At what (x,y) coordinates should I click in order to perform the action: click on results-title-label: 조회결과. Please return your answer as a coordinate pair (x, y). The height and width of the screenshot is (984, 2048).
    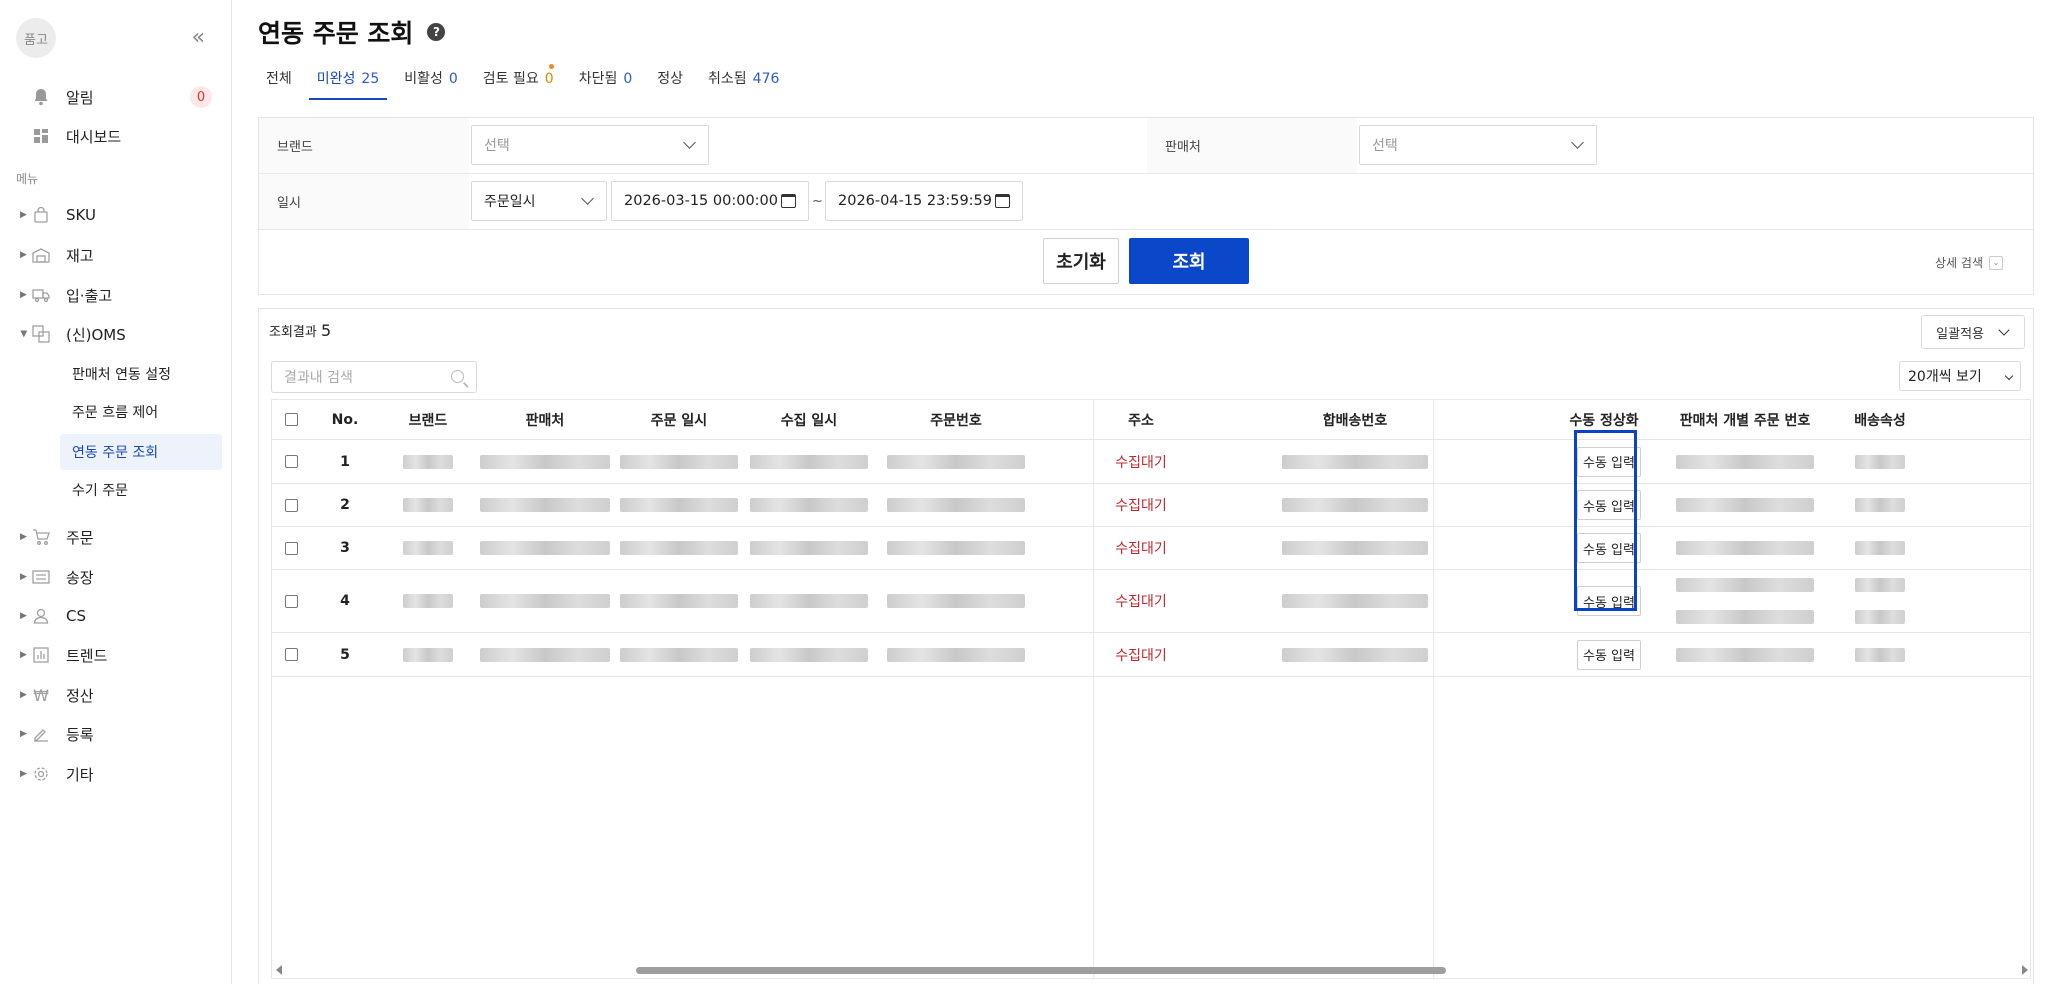
    Looking at the image, I should click on (293, 332).